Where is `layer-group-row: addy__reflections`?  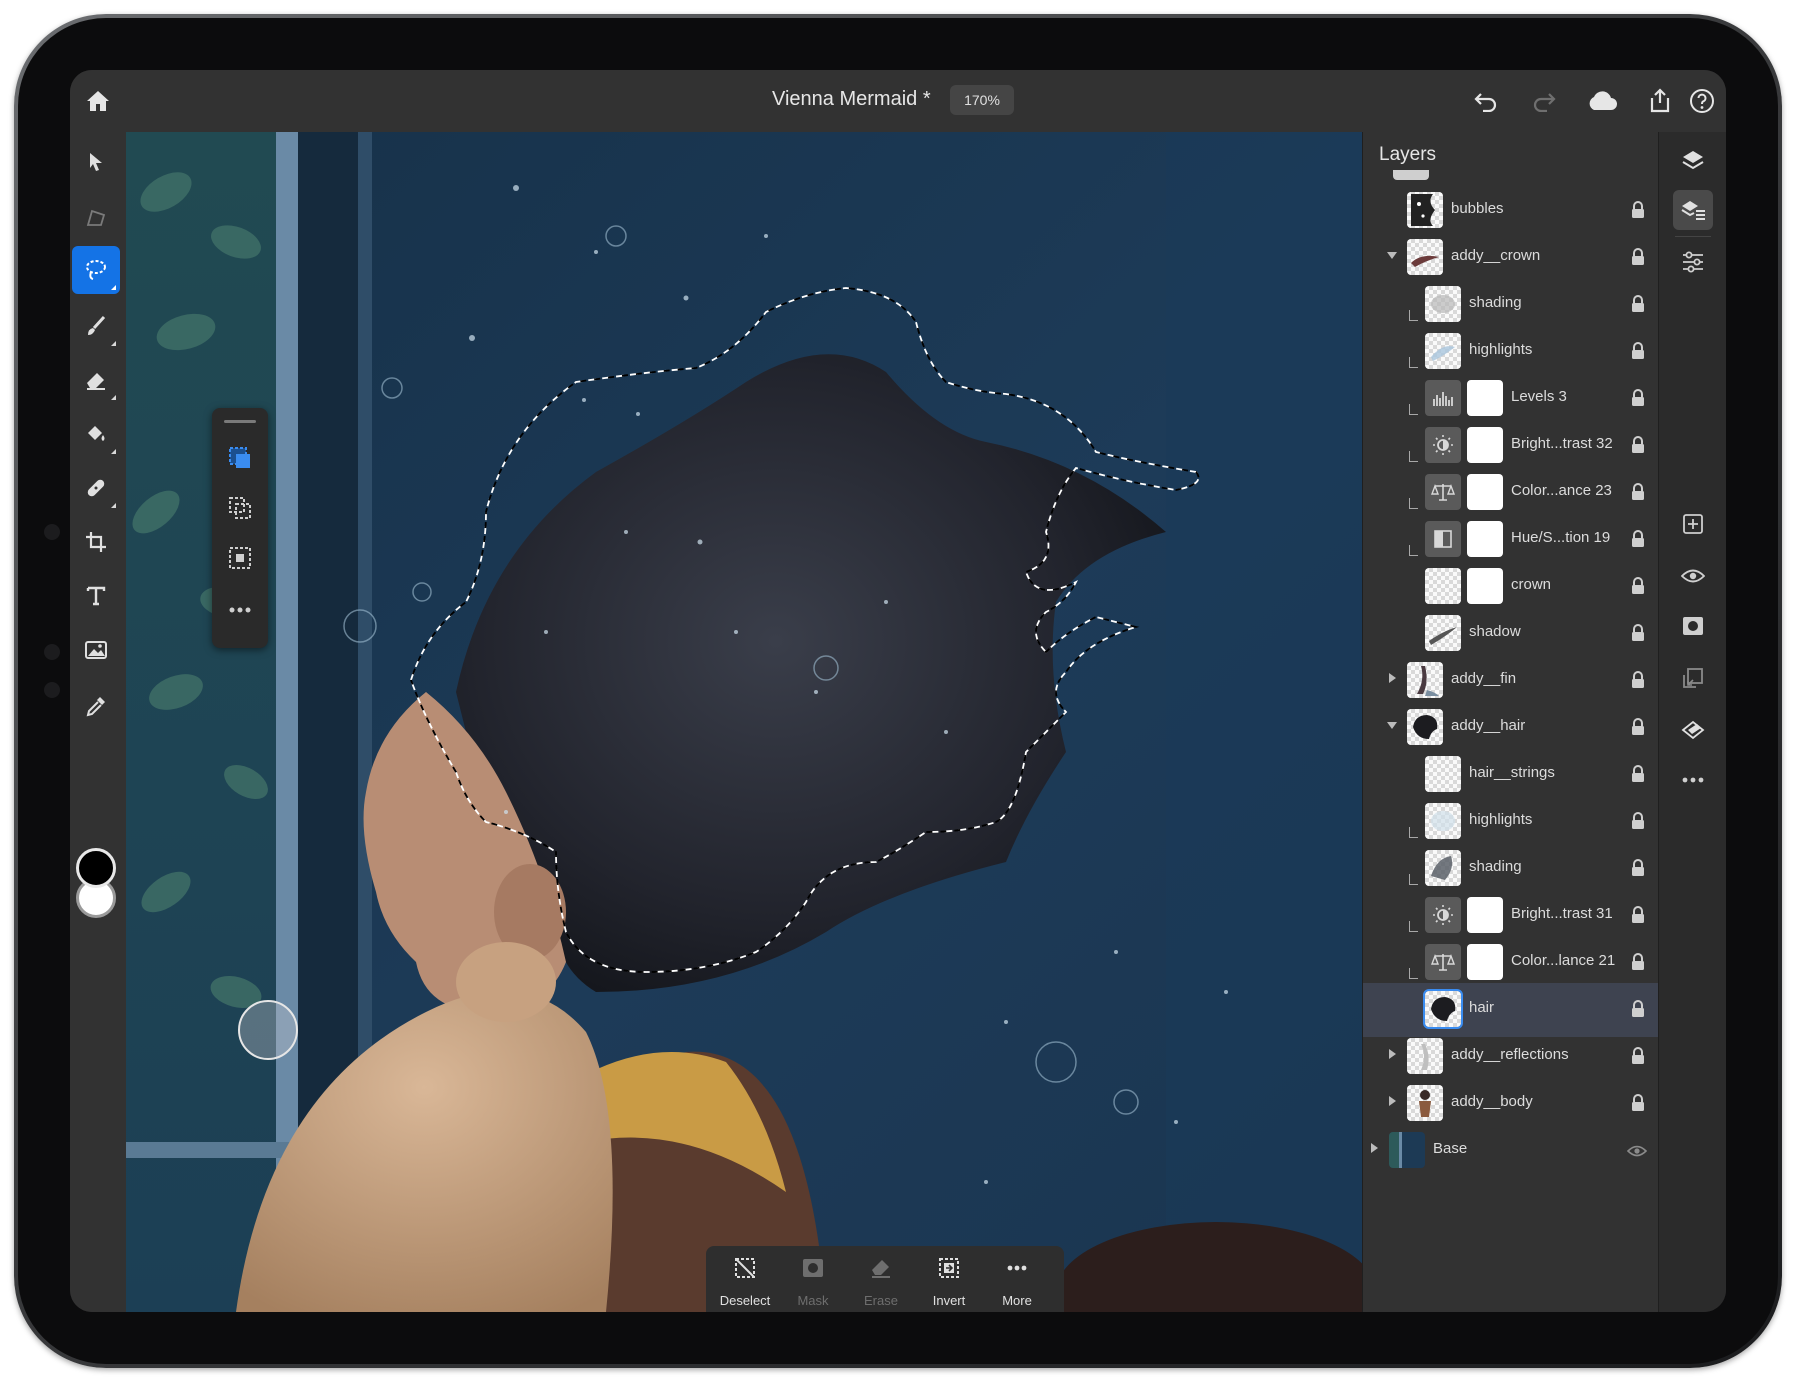 layer-group-row: addy__reflections is located at coordinates (1511, 1057).